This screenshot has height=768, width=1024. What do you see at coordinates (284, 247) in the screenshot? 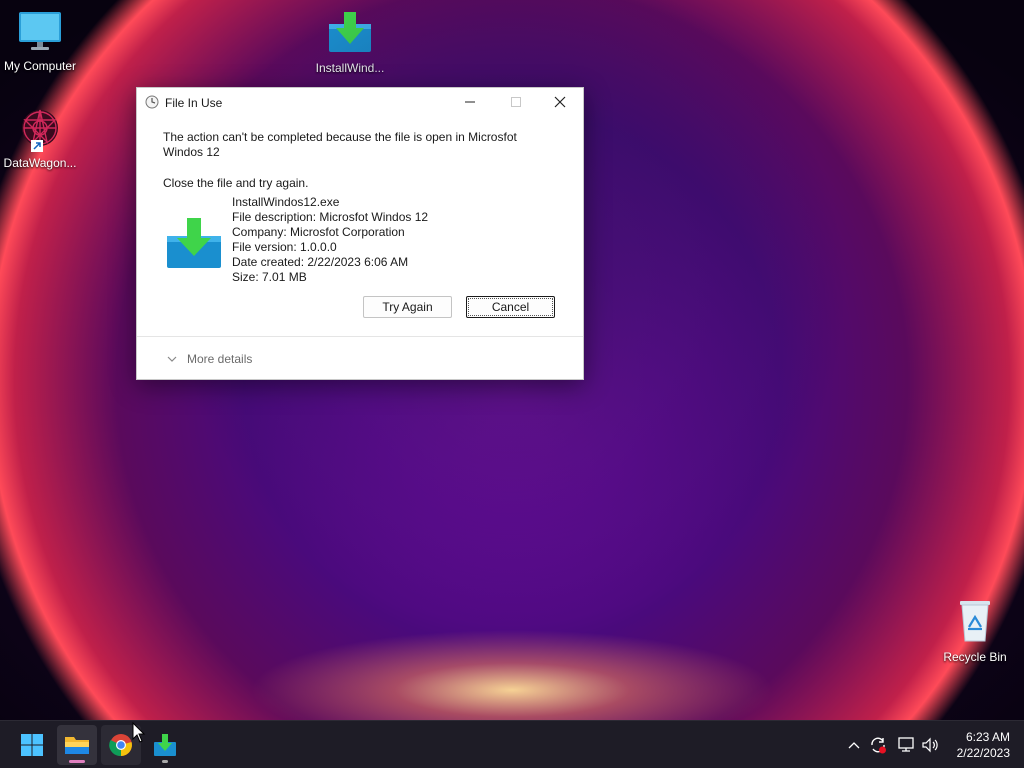
I see `file-version: File version: 1.0.0.0` at bounding box center [284, 247].